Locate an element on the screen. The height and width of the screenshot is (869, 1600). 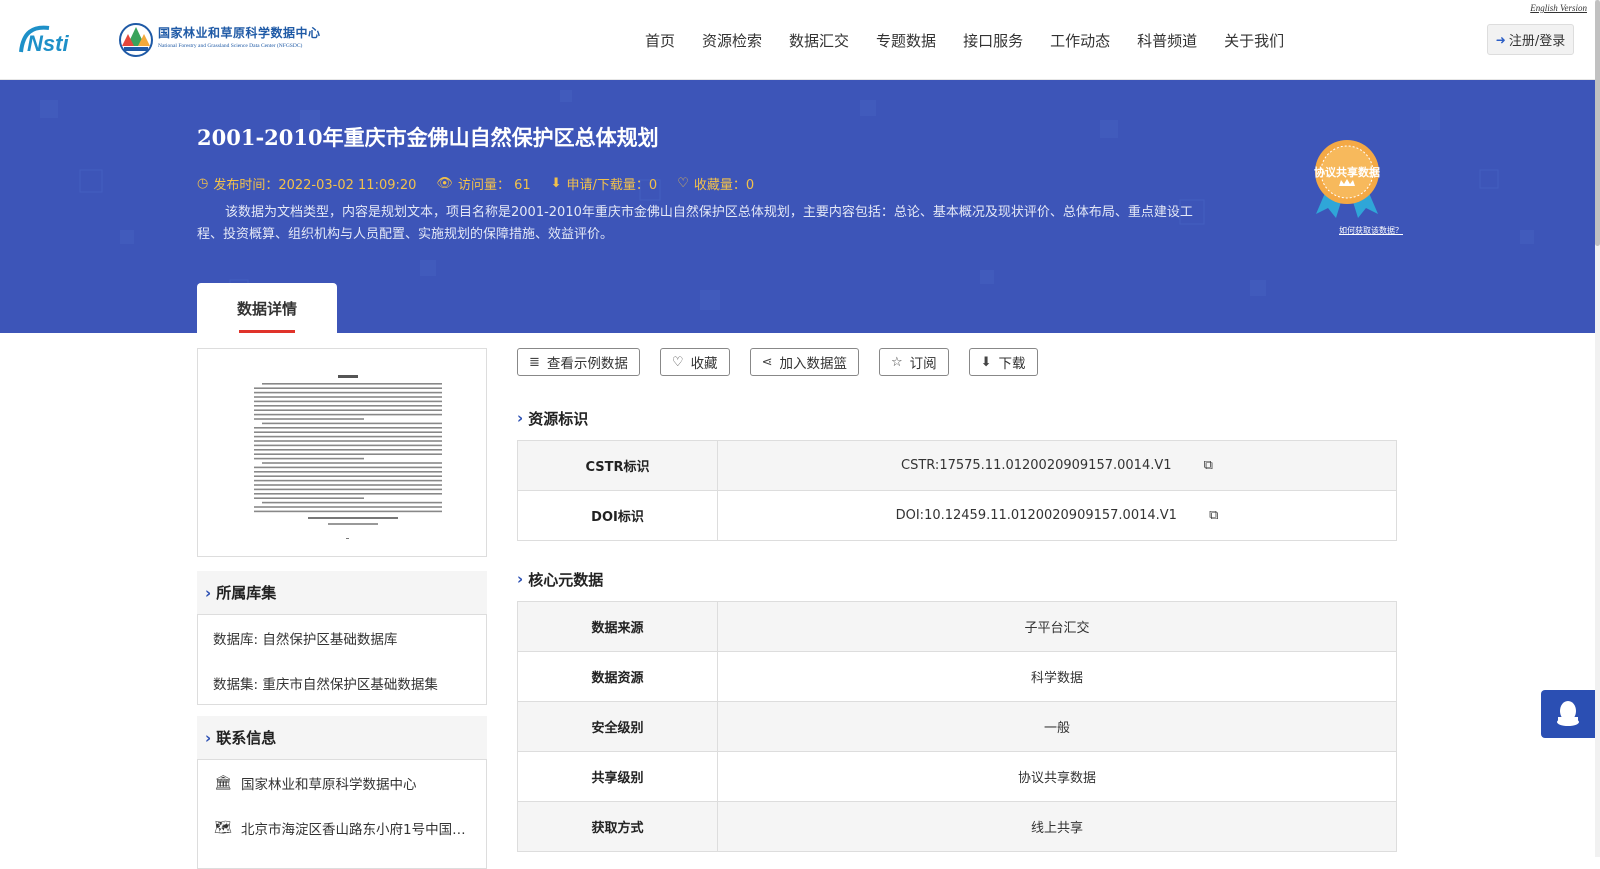
doi-key: DOI标识 is located at coordinates (617, 515).